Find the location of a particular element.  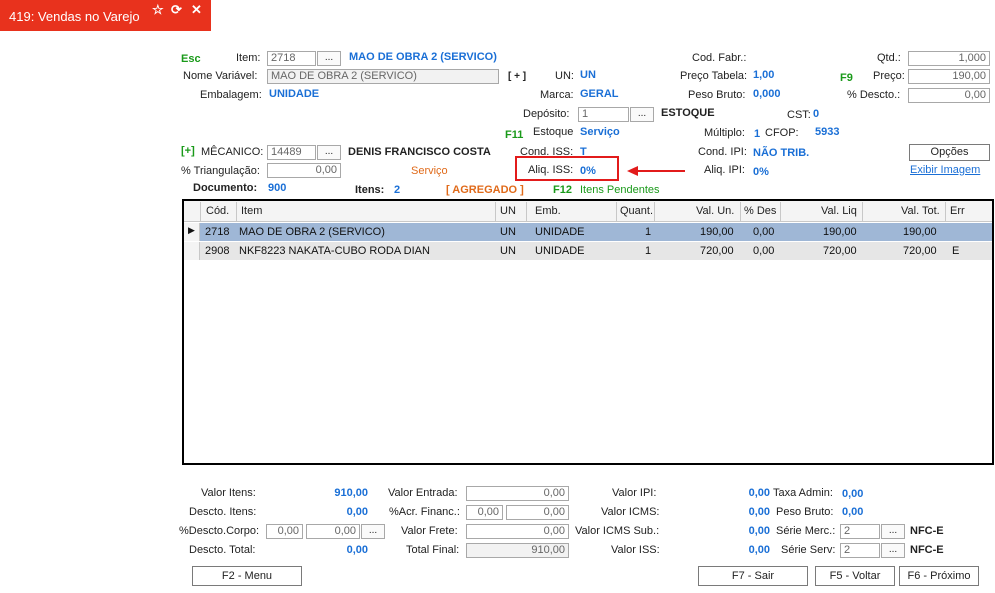

nome-variavel-expand: [ + ] is located at coordinates (517, 76).